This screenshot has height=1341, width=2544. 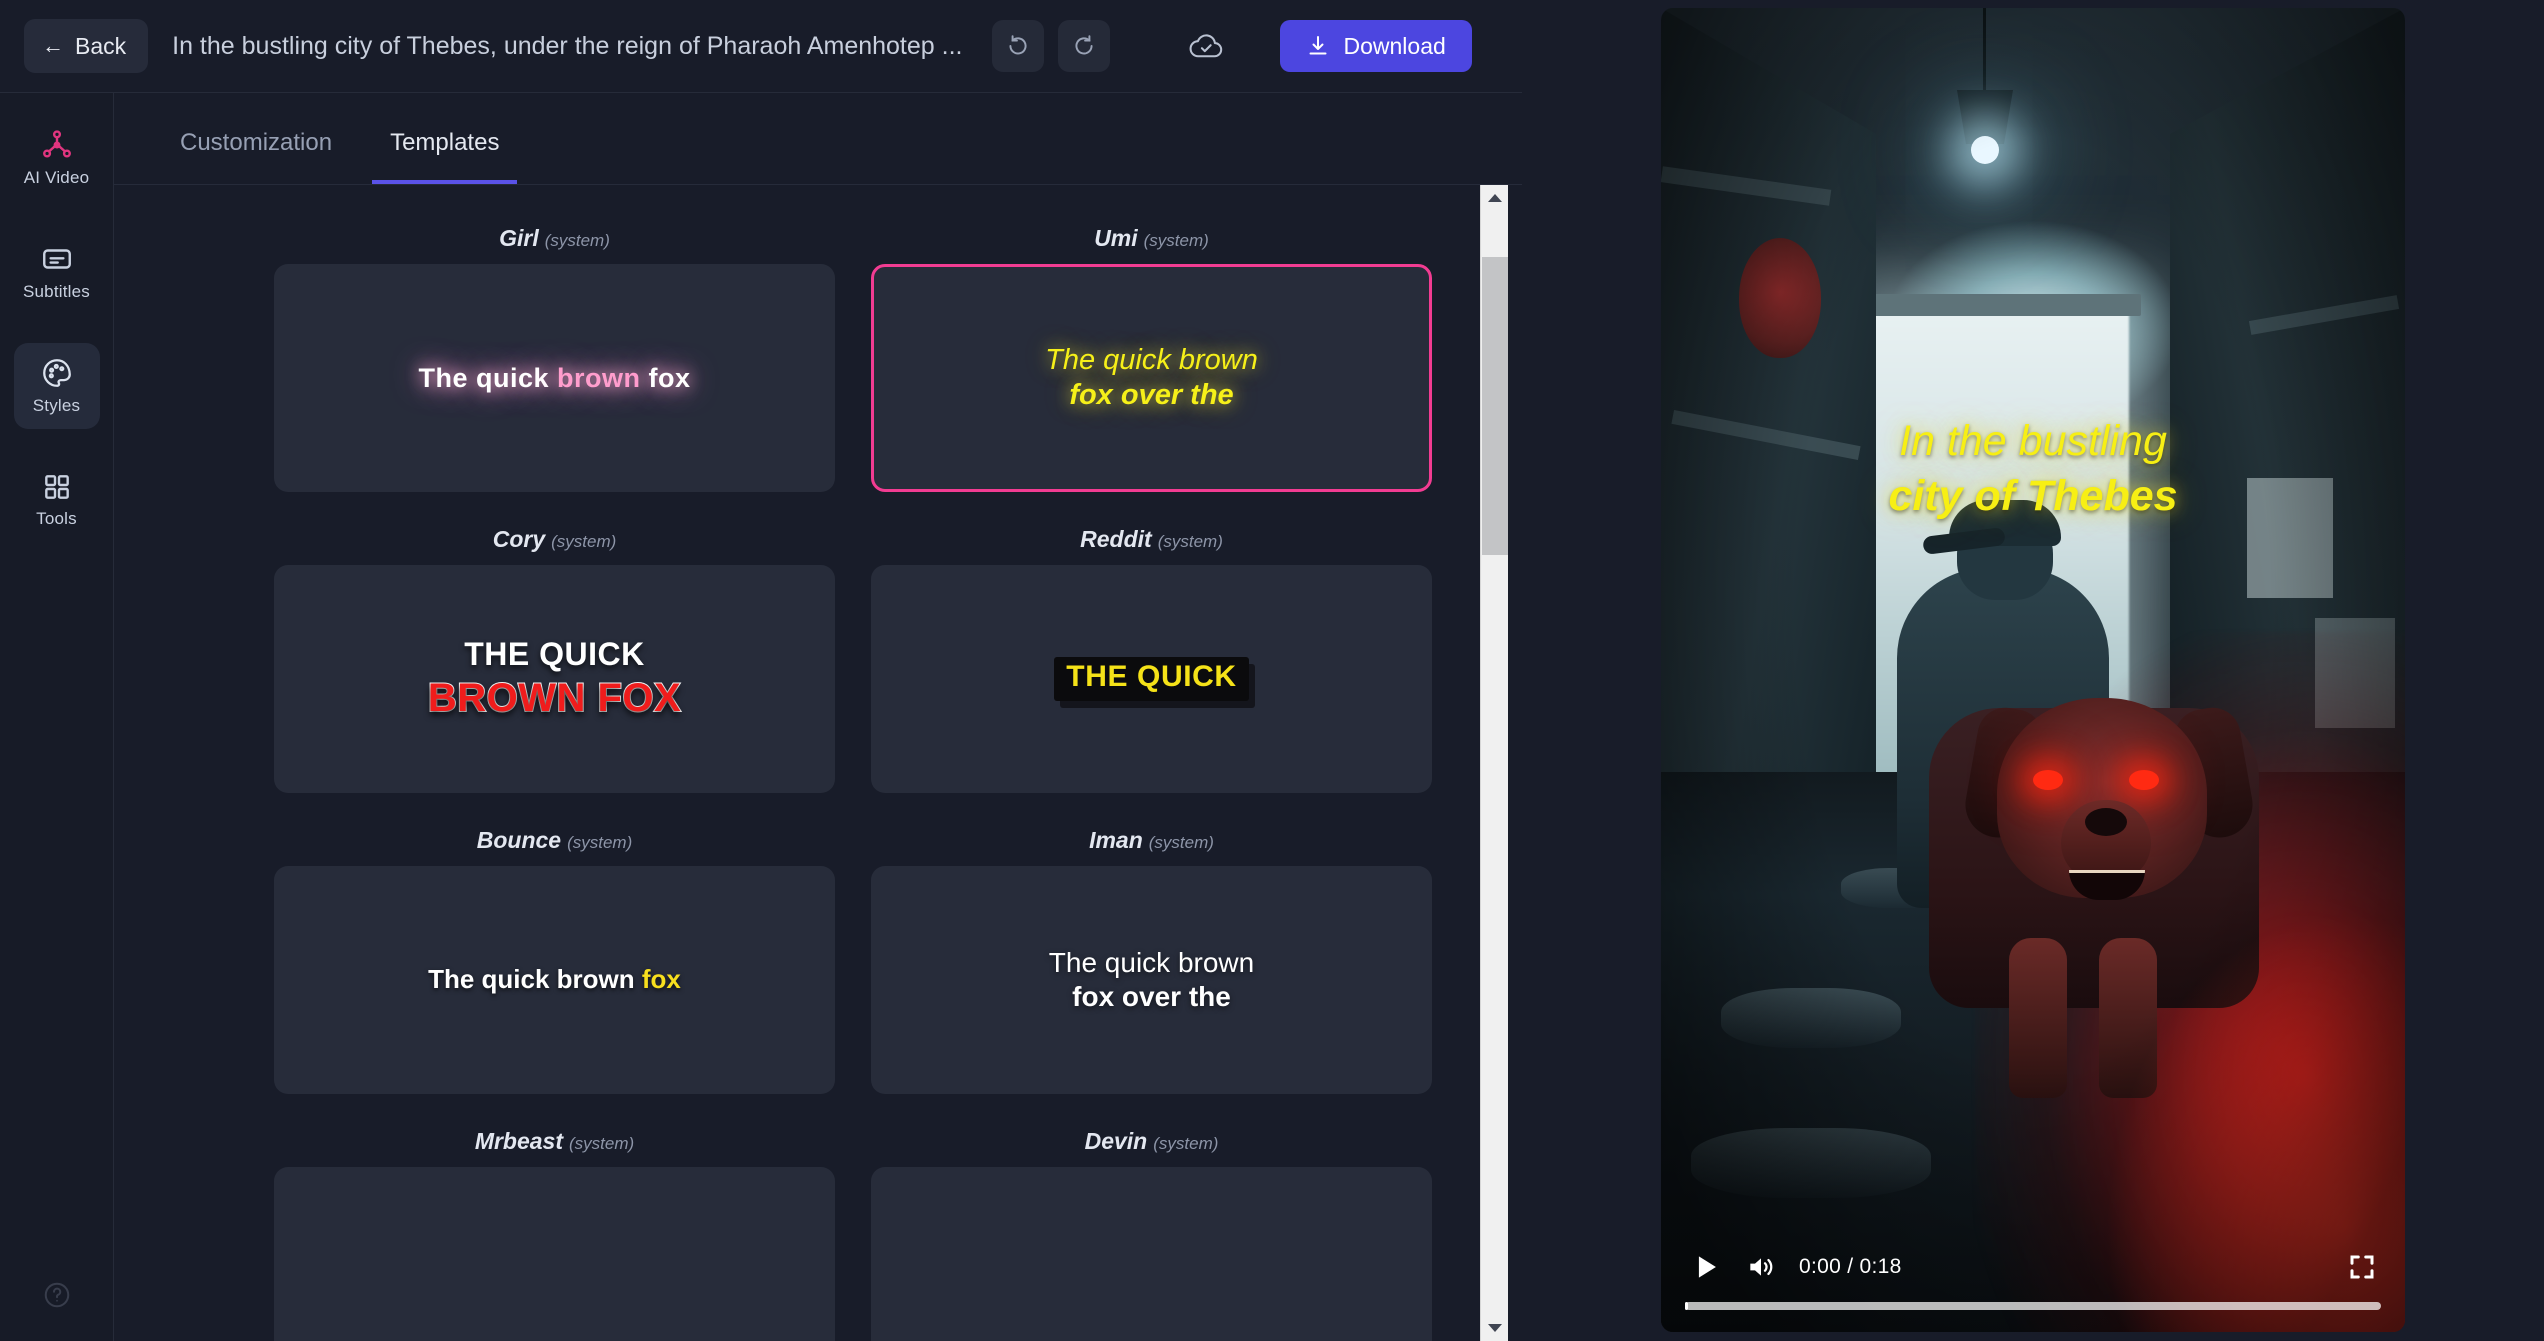 What do you see at coordinates (256, 151) in the screenshot?
I see `tab-customization: Customization` at bounding box center [256, 151].